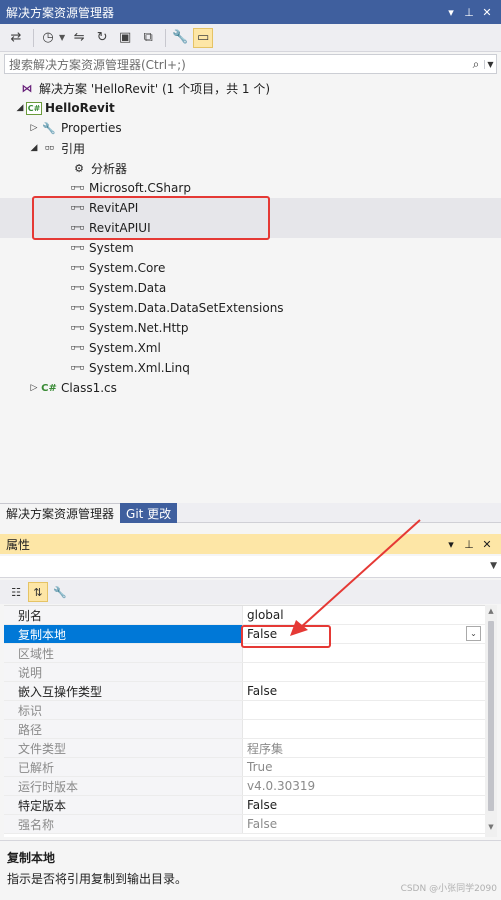 The height and width of the screenshot is (900, 501). What do you see at coordinates (123, 805) in the screenshot?
I see `property-name: 特定版本` at bounding box center [123, 805].